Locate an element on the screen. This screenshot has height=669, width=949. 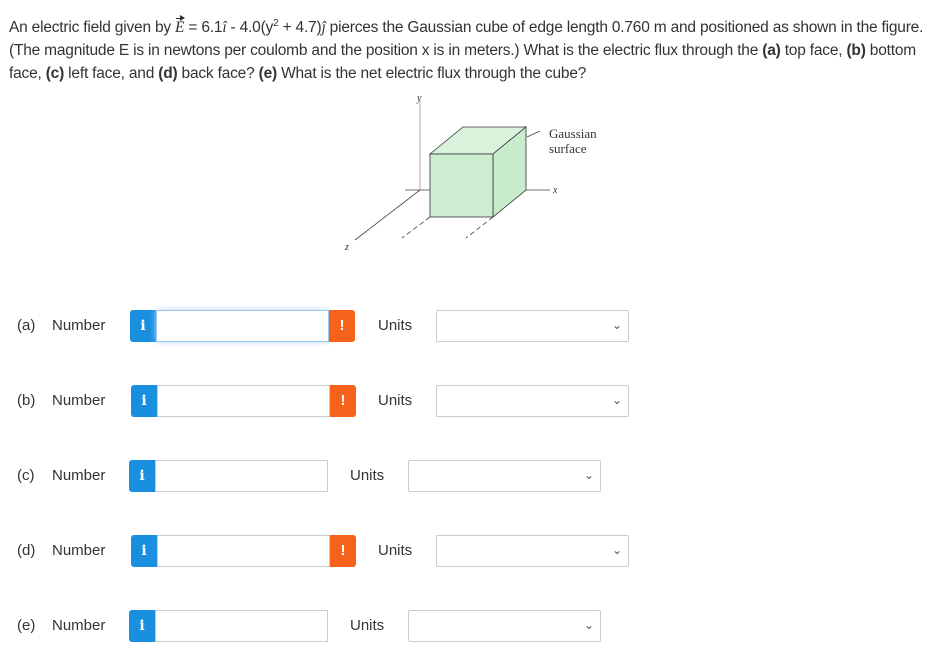
answer-row: (d) Number i ! Units ⌄ is located at coordinates (474, 551).